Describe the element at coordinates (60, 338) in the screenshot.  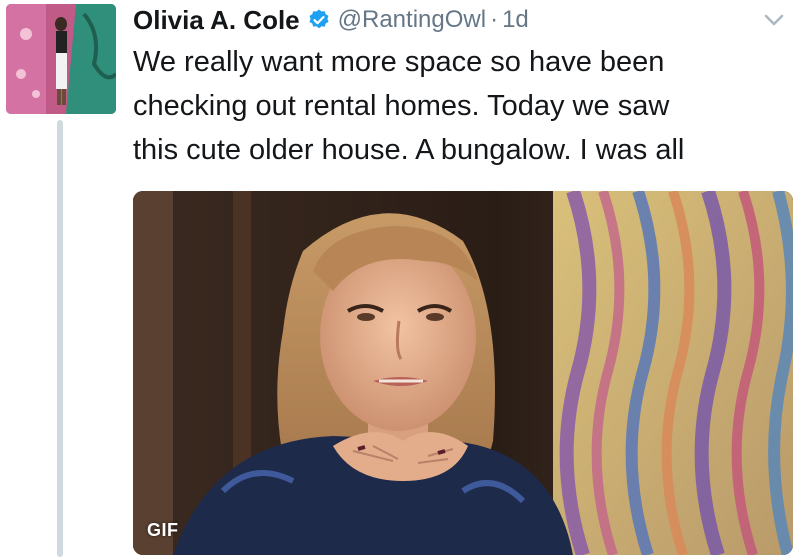
I see `thread-connector-line` at that location.